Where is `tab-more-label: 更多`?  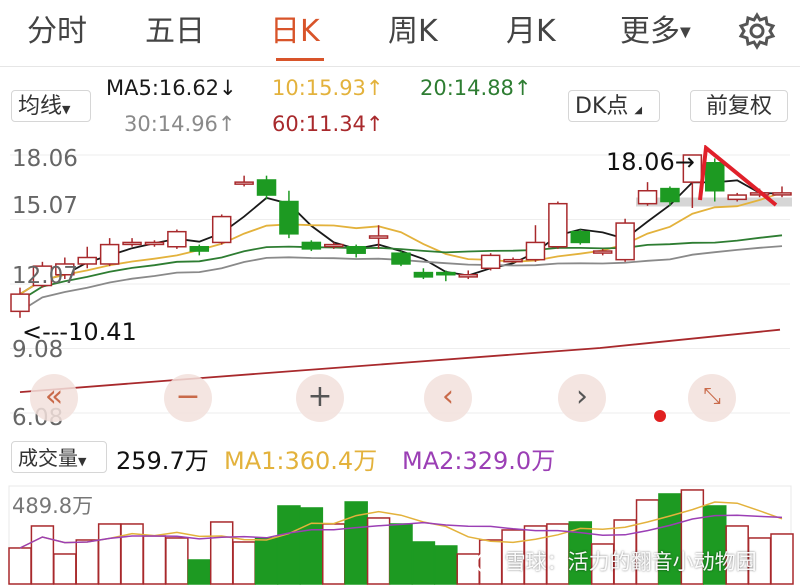 tab-more-label: 更多 is located at coordinates (650, 31).